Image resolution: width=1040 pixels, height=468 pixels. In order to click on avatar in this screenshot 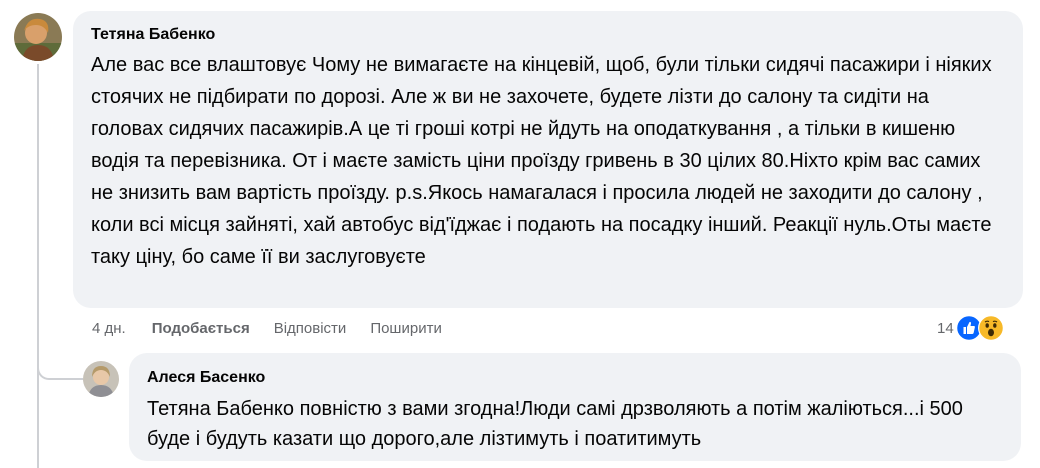, I will do `click(38, 37)`.